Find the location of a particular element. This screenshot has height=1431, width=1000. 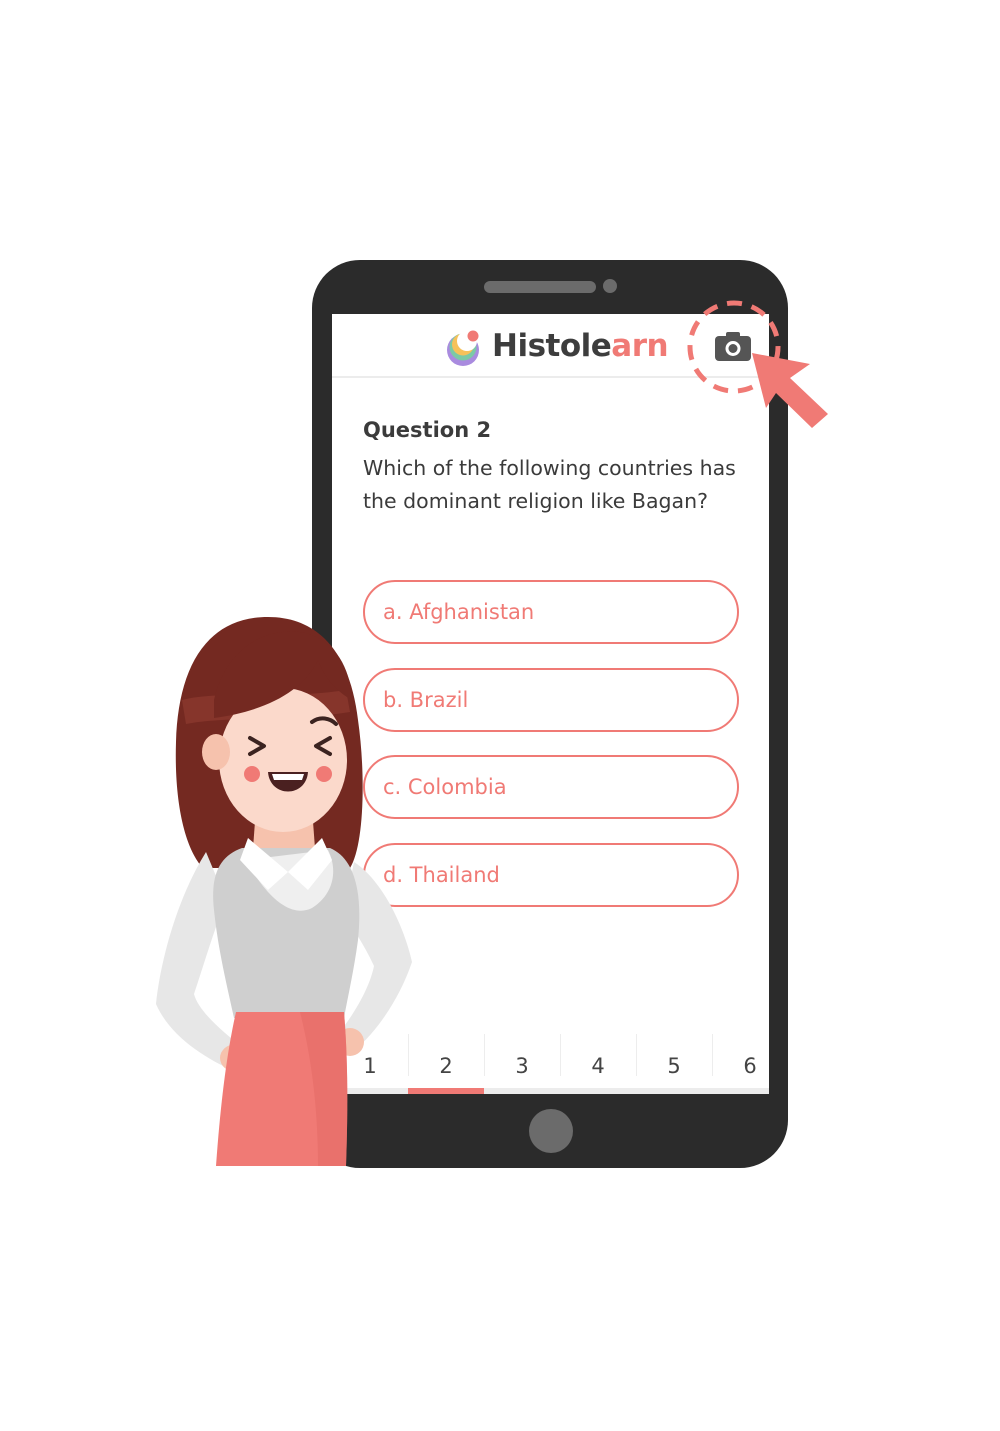

brand-name-accent: arn is located at coordinates (640, 346).